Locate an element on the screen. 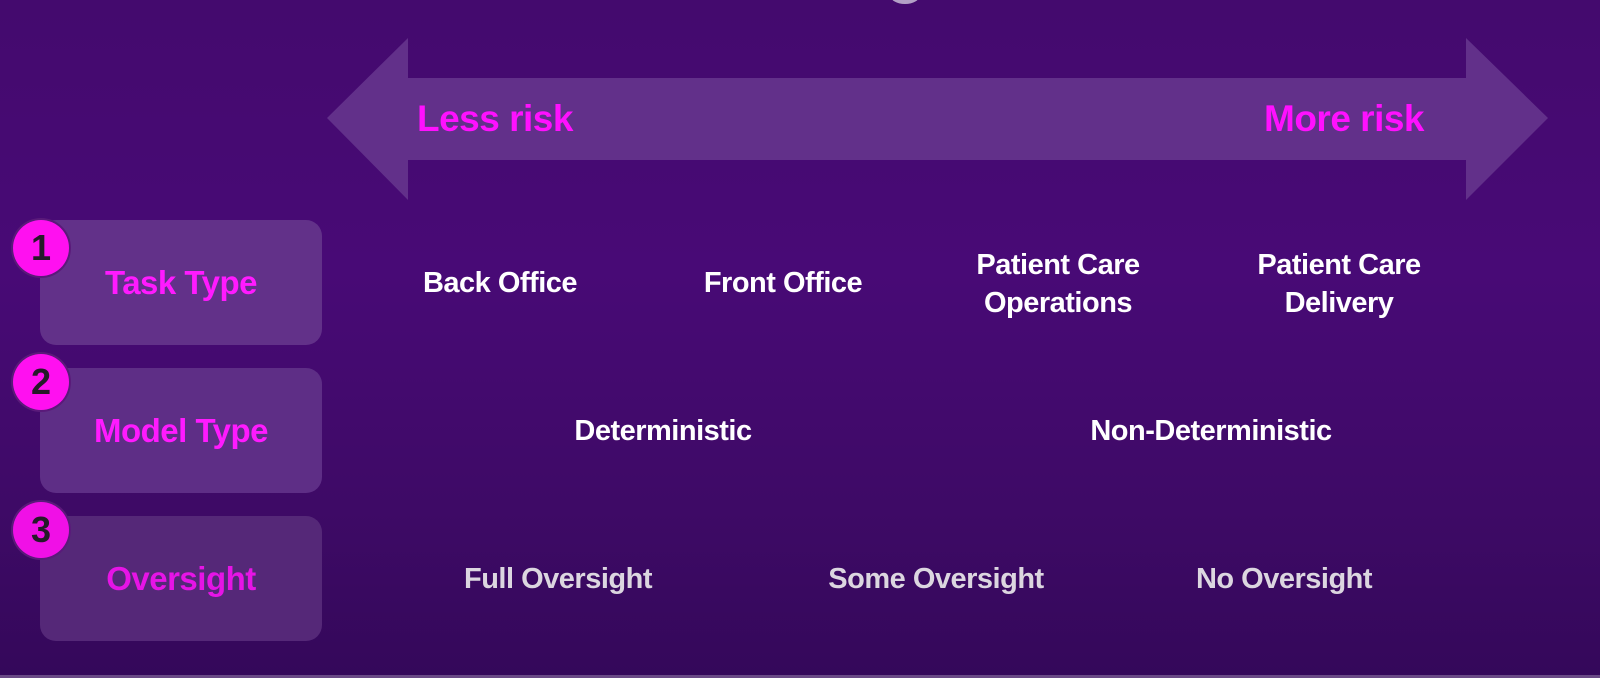 This screenshot has width=1600, height=678. number-badge-1: 1 is located at coordinates (41, 248).